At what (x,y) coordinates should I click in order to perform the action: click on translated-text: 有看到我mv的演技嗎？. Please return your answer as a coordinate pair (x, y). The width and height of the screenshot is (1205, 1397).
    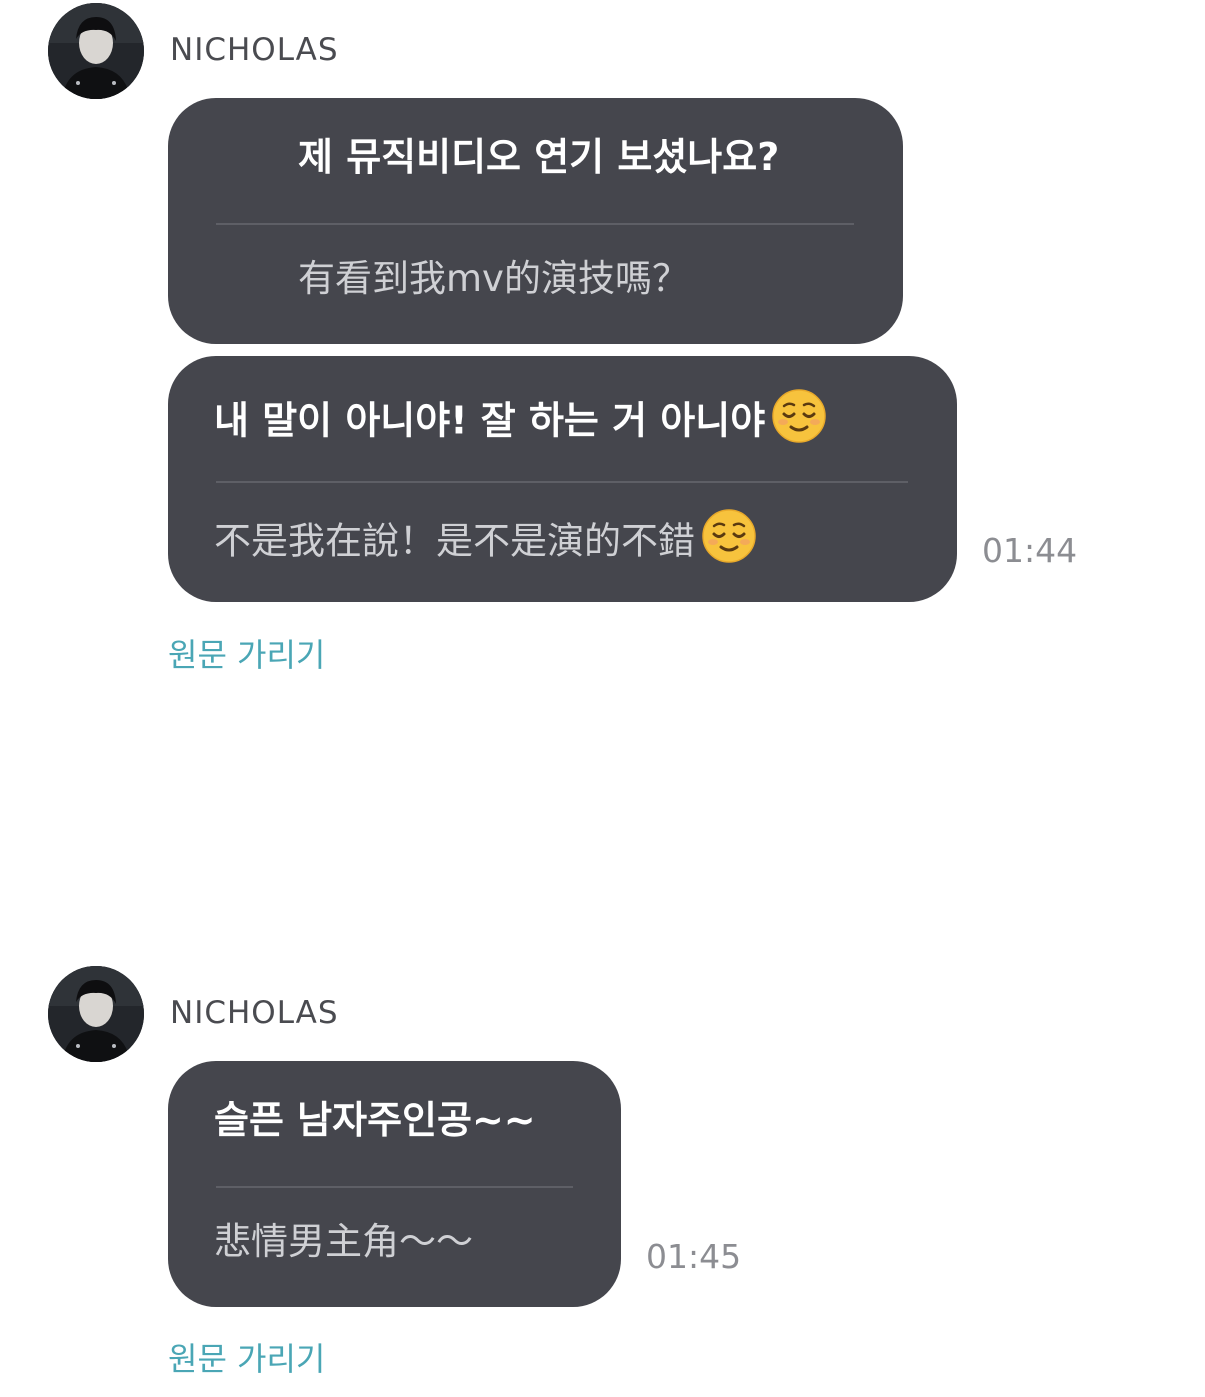
    Looking at the image, I should click on (493, 278).